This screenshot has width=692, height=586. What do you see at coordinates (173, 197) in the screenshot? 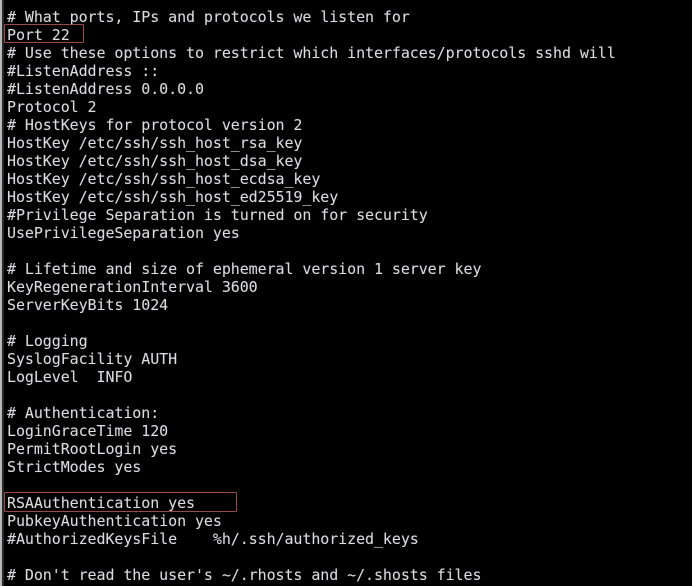
I see `config-line: HostKey /etc/ssh/ssh_host_ed25519_key` at bounding box center [173, 197].